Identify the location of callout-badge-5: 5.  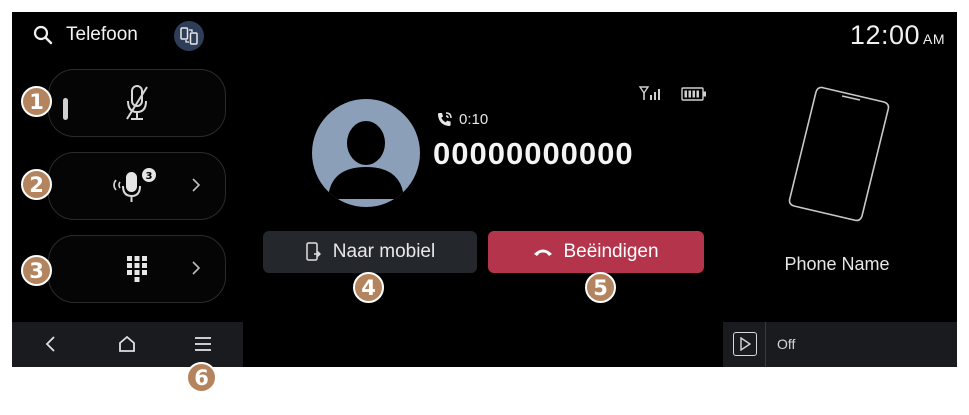
(600, 287).